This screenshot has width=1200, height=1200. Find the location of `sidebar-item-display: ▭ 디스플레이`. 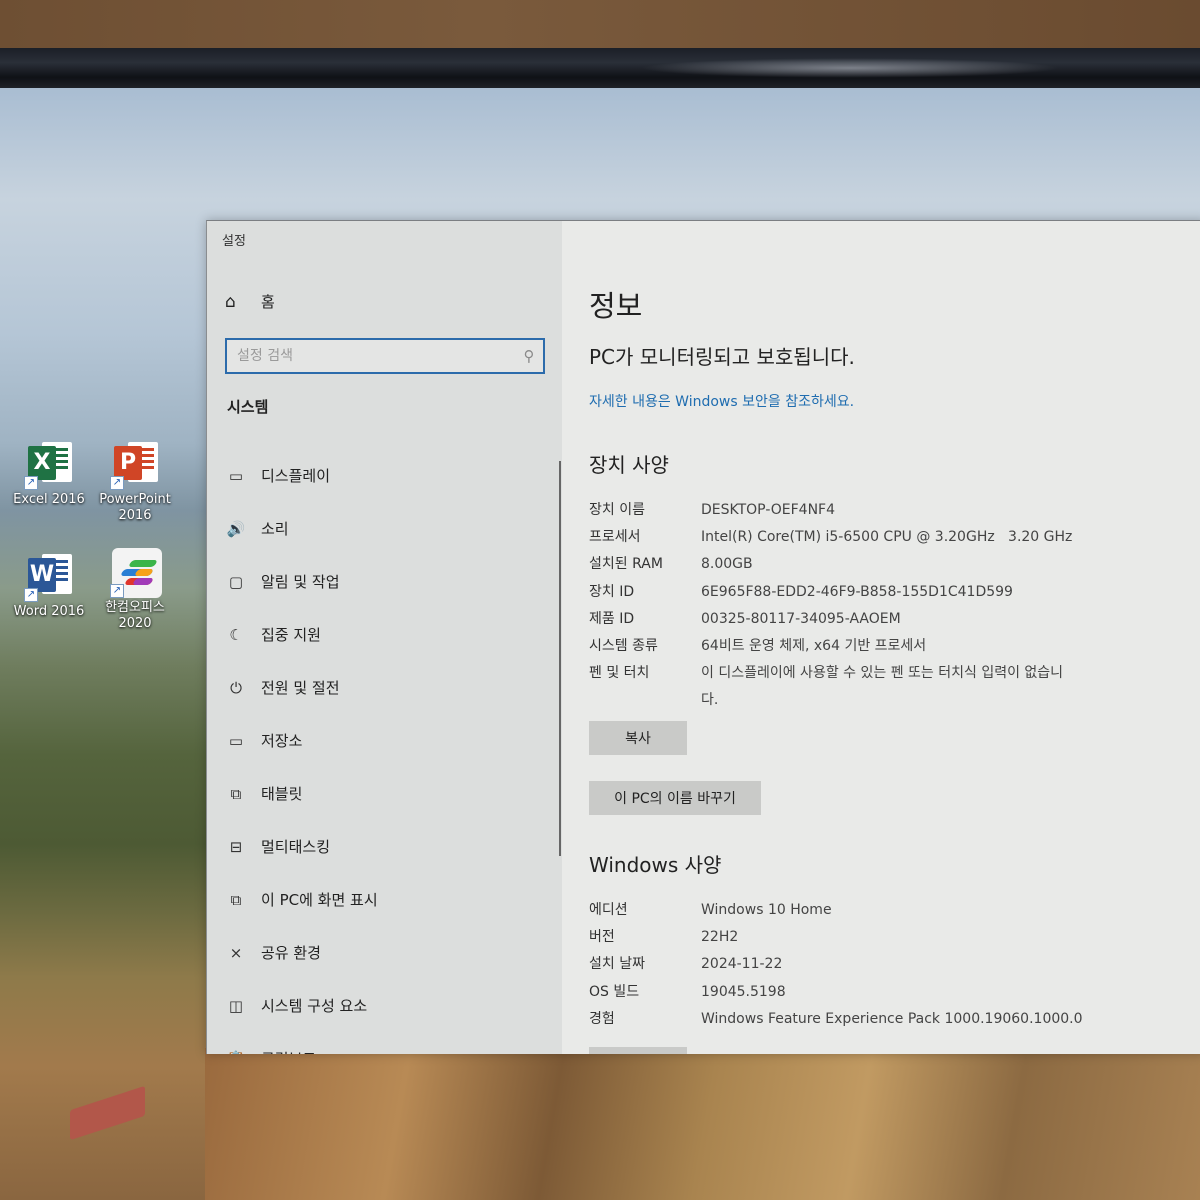

sidebar-item-display: ▭ 디스플레이 is located at coordinates (301, 475).